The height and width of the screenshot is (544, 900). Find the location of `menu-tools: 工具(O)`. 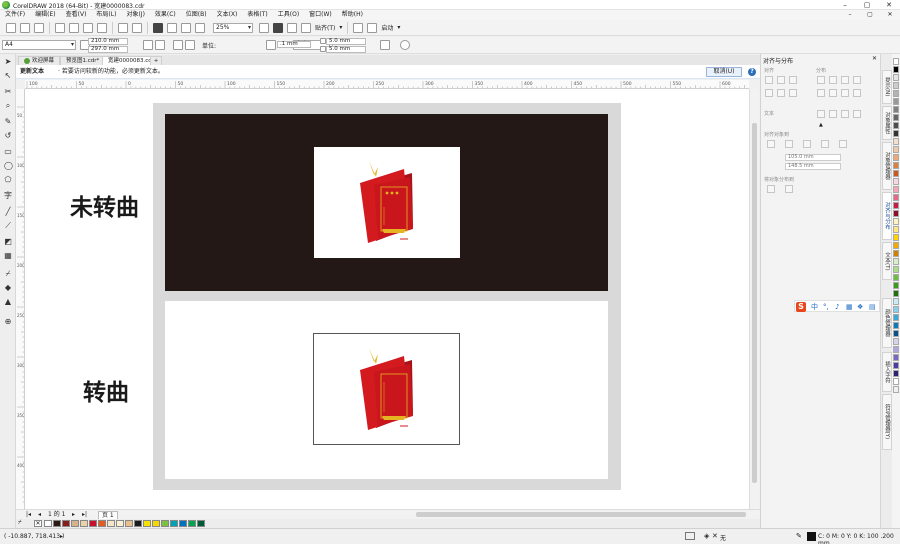

menu-tools: 工具(O) is located at coordinates (288, 15).